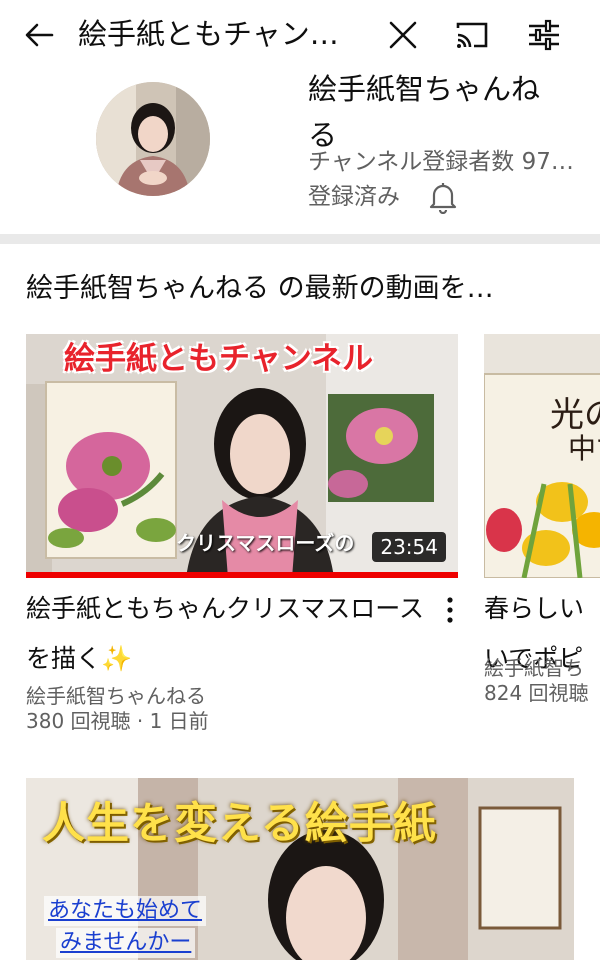  Describe the element at coordinates (472, 35) in the screenshot. I see `cast-icon` at that location.